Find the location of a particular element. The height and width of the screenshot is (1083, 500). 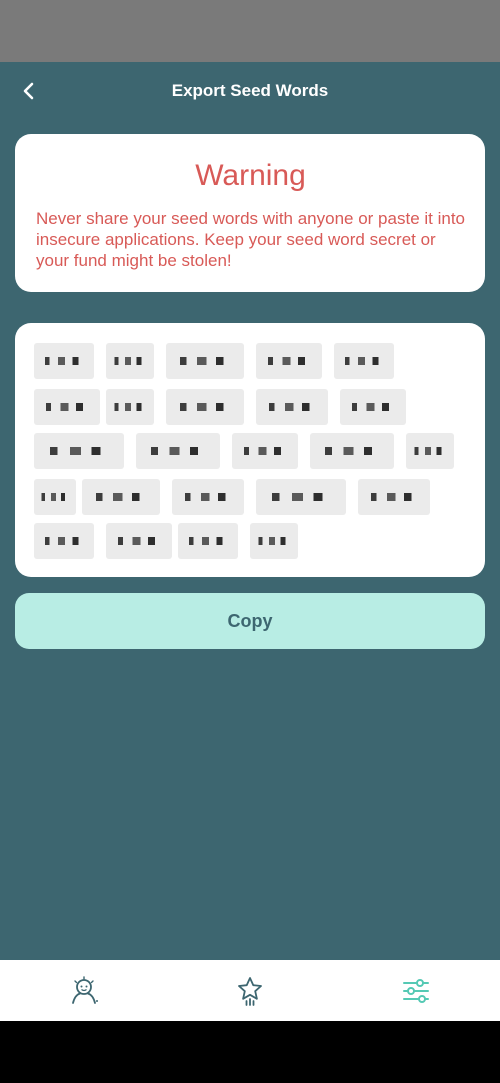

star-icon is located at coordinates (250, 991).